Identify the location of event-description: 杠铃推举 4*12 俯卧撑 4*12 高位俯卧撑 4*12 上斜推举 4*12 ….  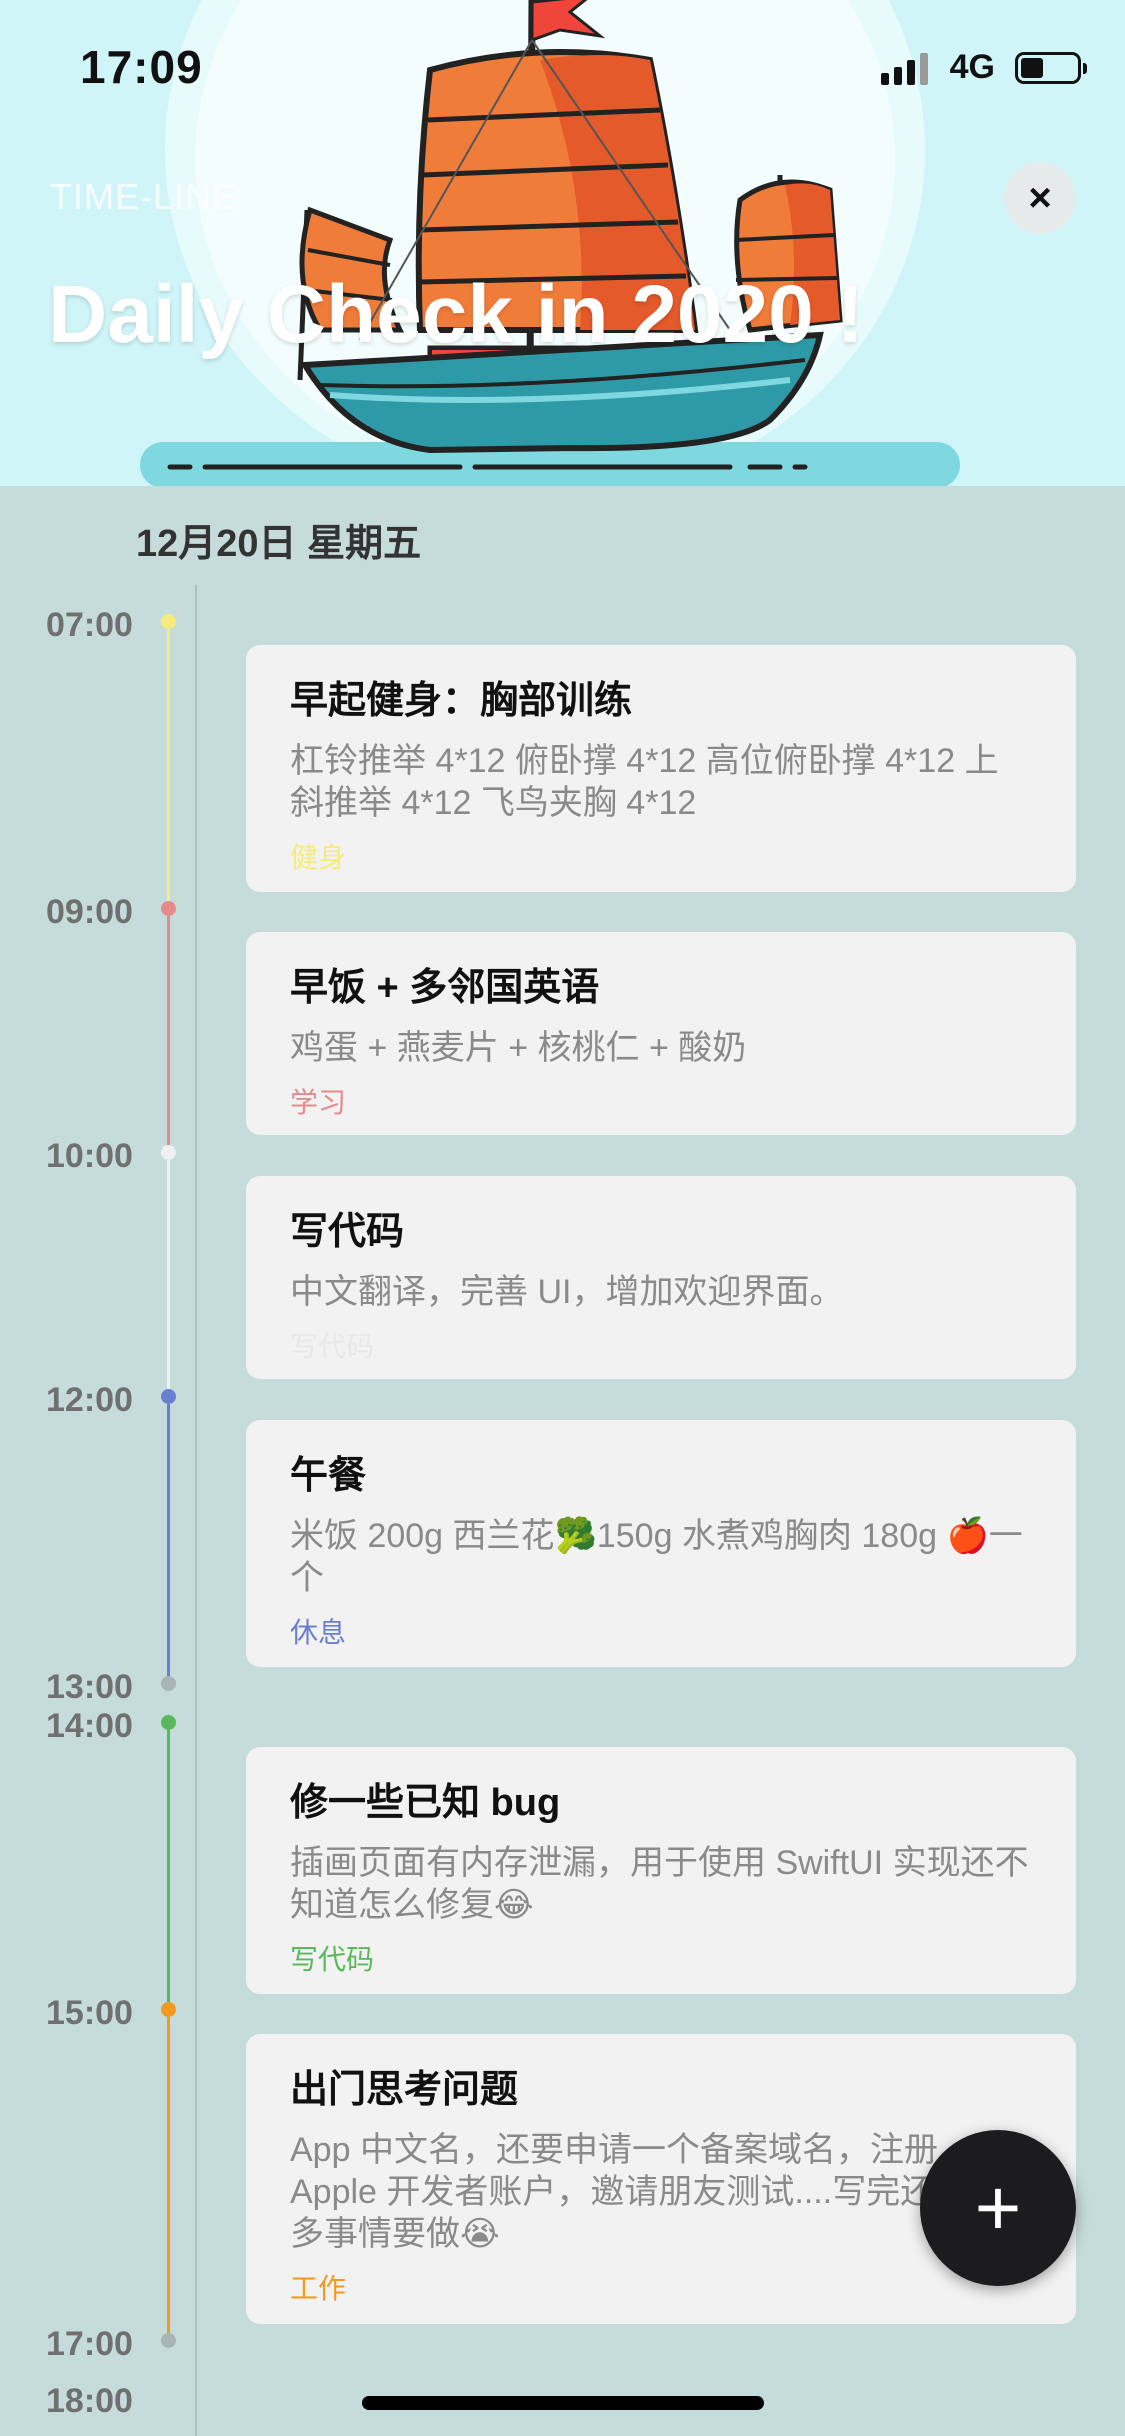
(644, 782).